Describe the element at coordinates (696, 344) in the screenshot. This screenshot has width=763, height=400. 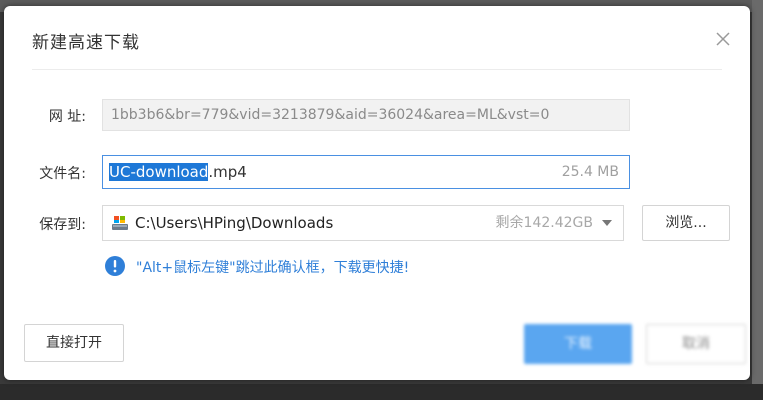
I see `cancel-button: 取消` at that location.